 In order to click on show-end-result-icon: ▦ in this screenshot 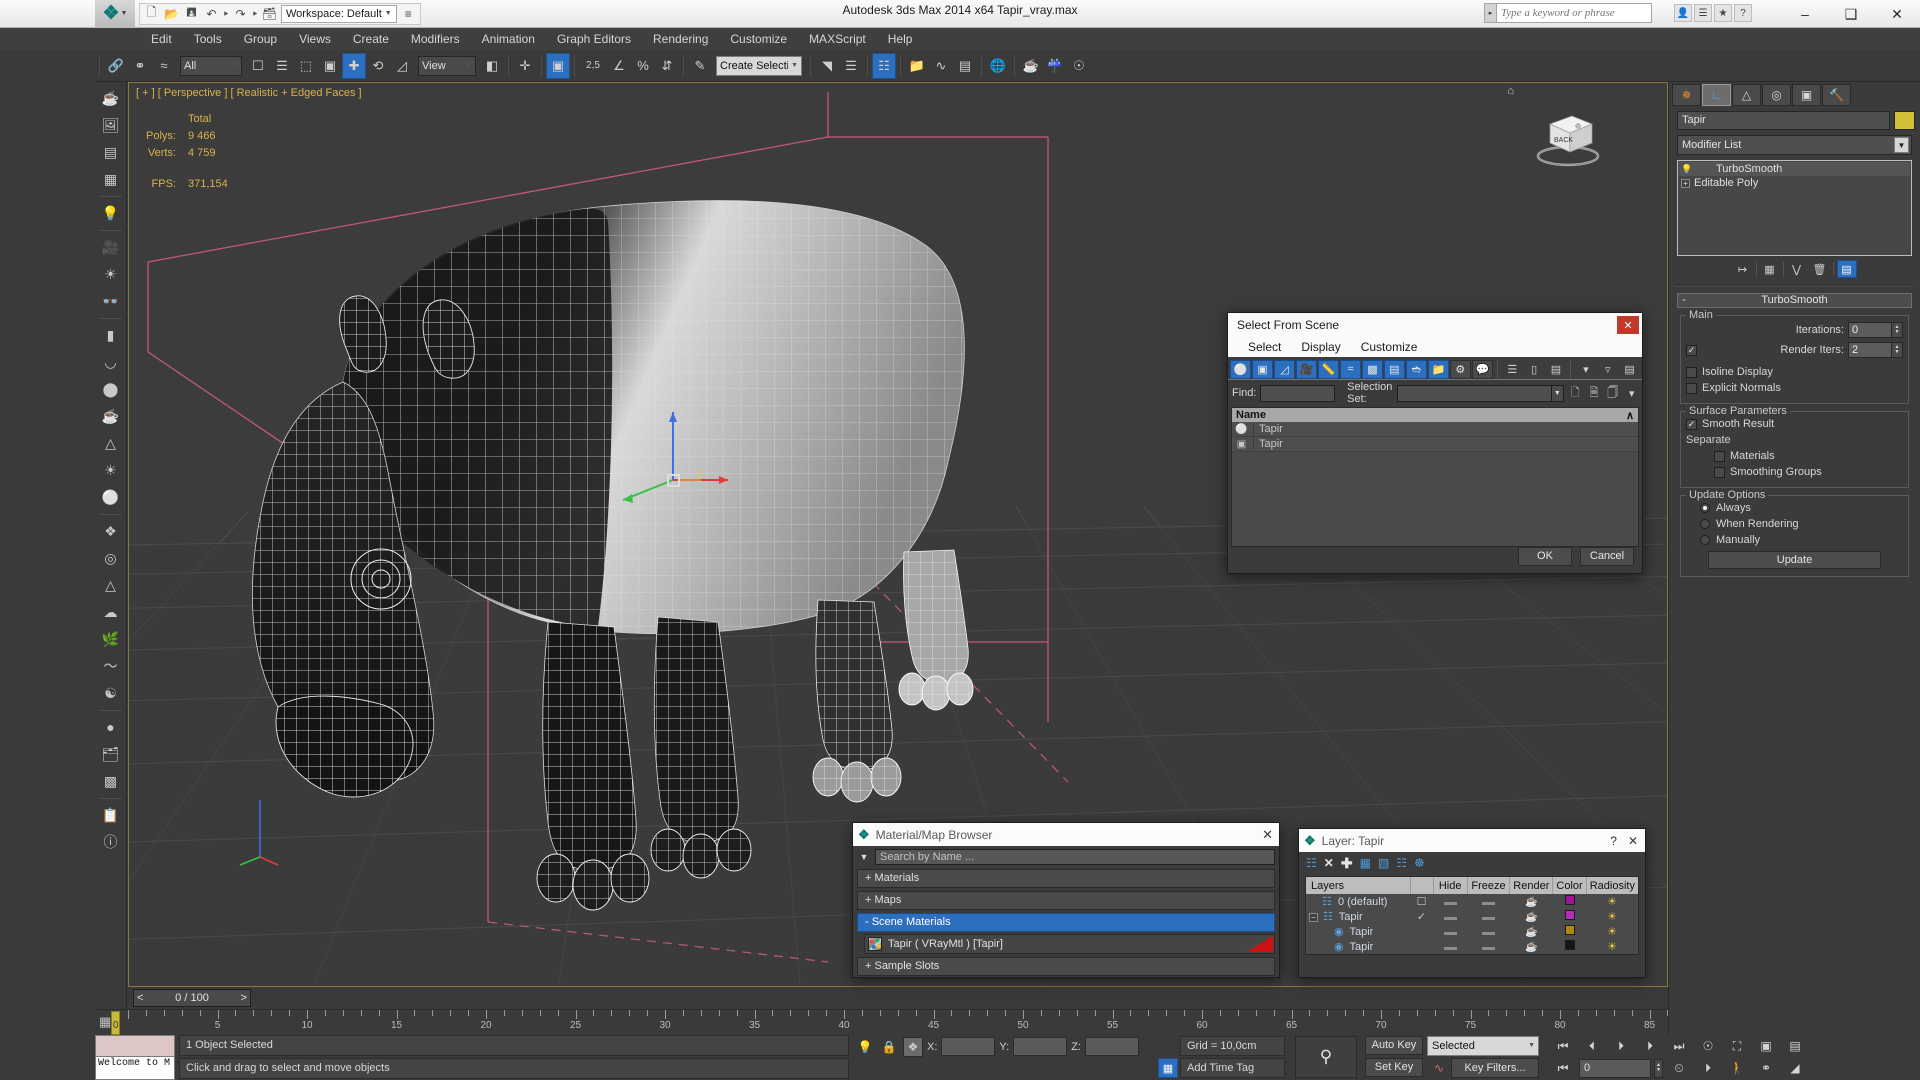, I will do `click(1770, 269)`.